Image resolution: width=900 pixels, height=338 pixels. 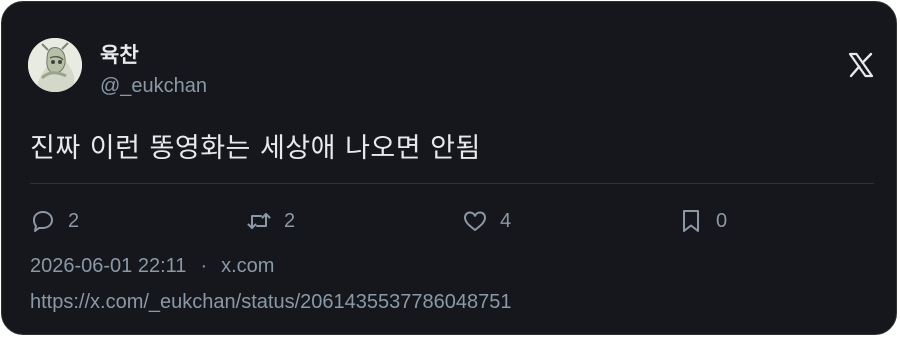 I want to click on avatar-image, so click(x=55, y=65).